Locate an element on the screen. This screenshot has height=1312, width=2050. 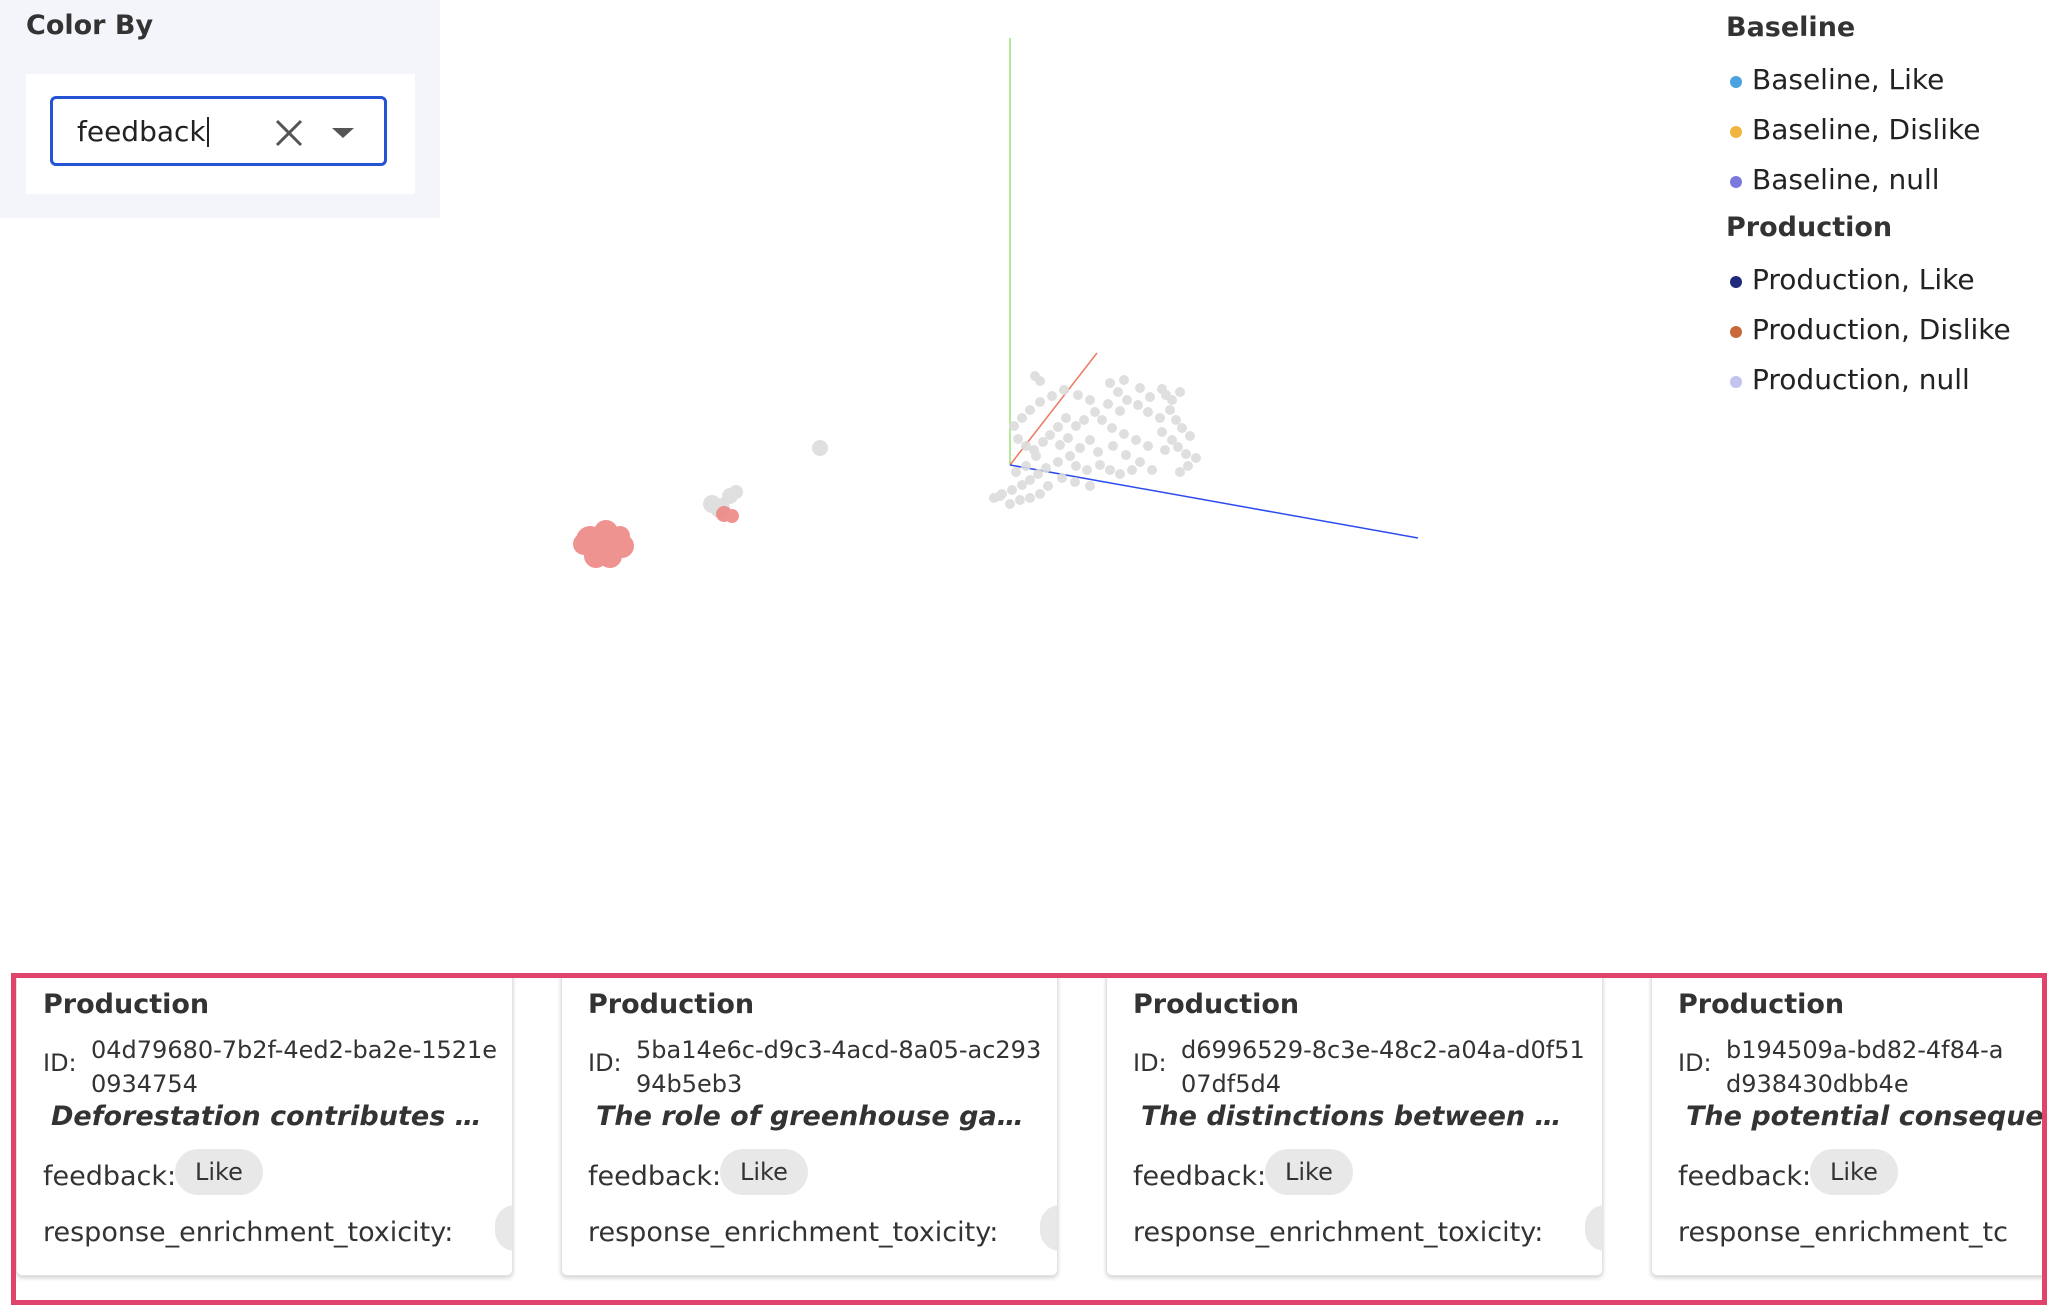
close-icon is located at coordinates (289, 133).